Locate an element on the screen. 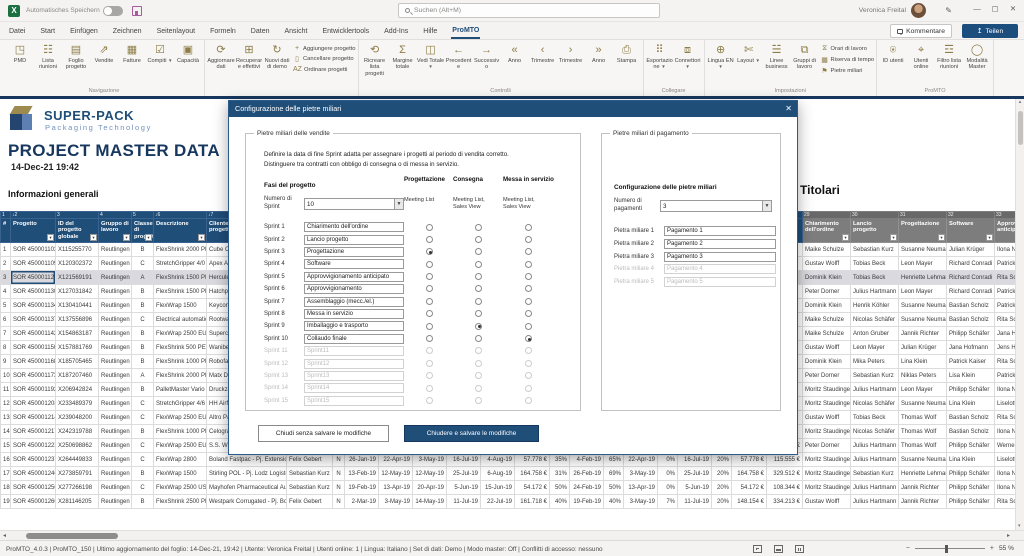  minimize-button: — is located at coordinates (977, 8).